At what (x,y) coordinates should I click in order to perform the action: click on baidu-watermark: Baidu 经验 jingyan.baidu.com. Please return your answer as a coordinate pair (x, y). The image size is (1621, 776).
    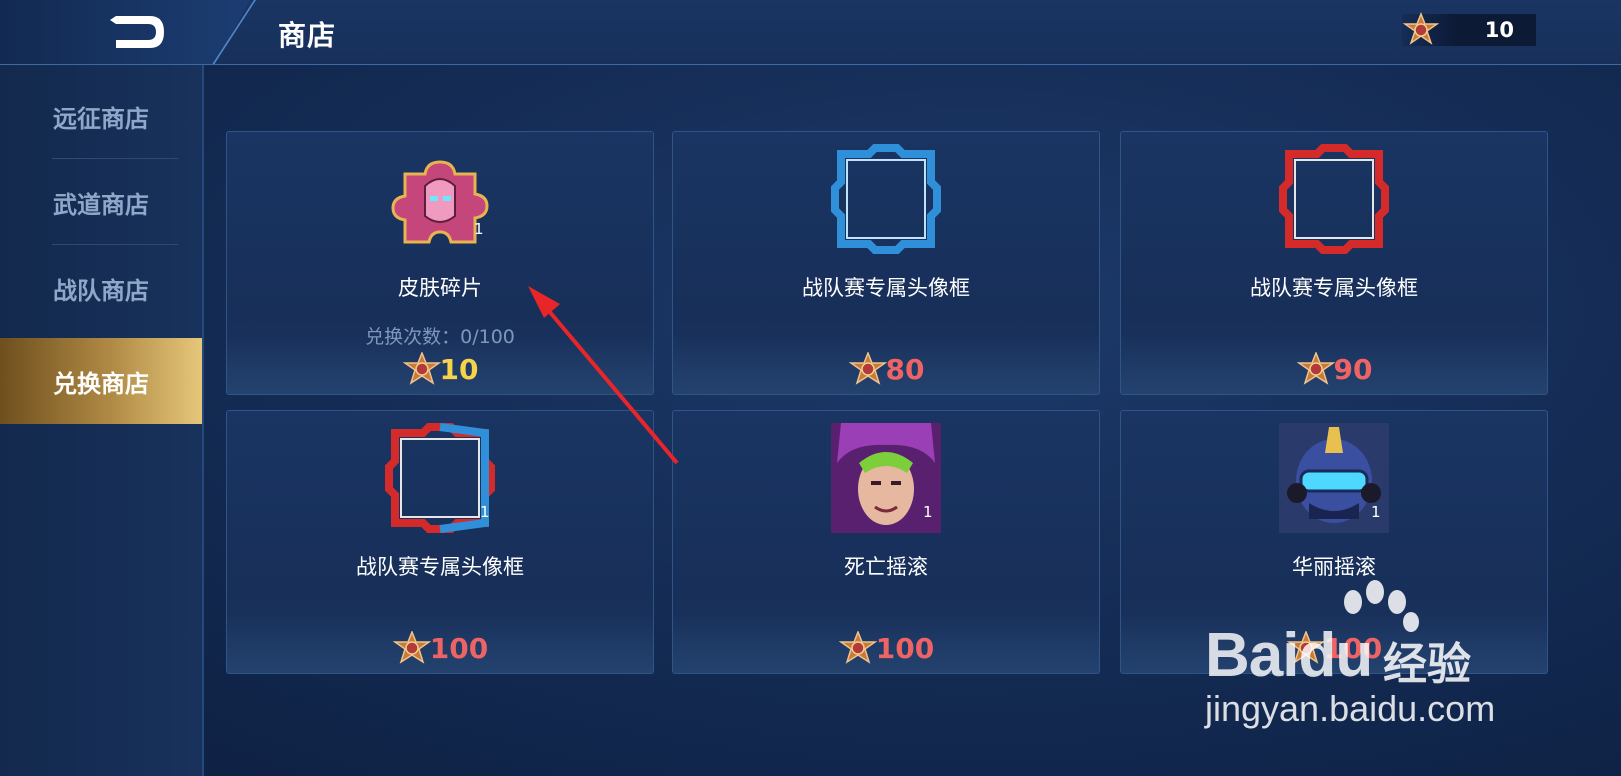
    Looking at the image, I should click on (1355, 660).